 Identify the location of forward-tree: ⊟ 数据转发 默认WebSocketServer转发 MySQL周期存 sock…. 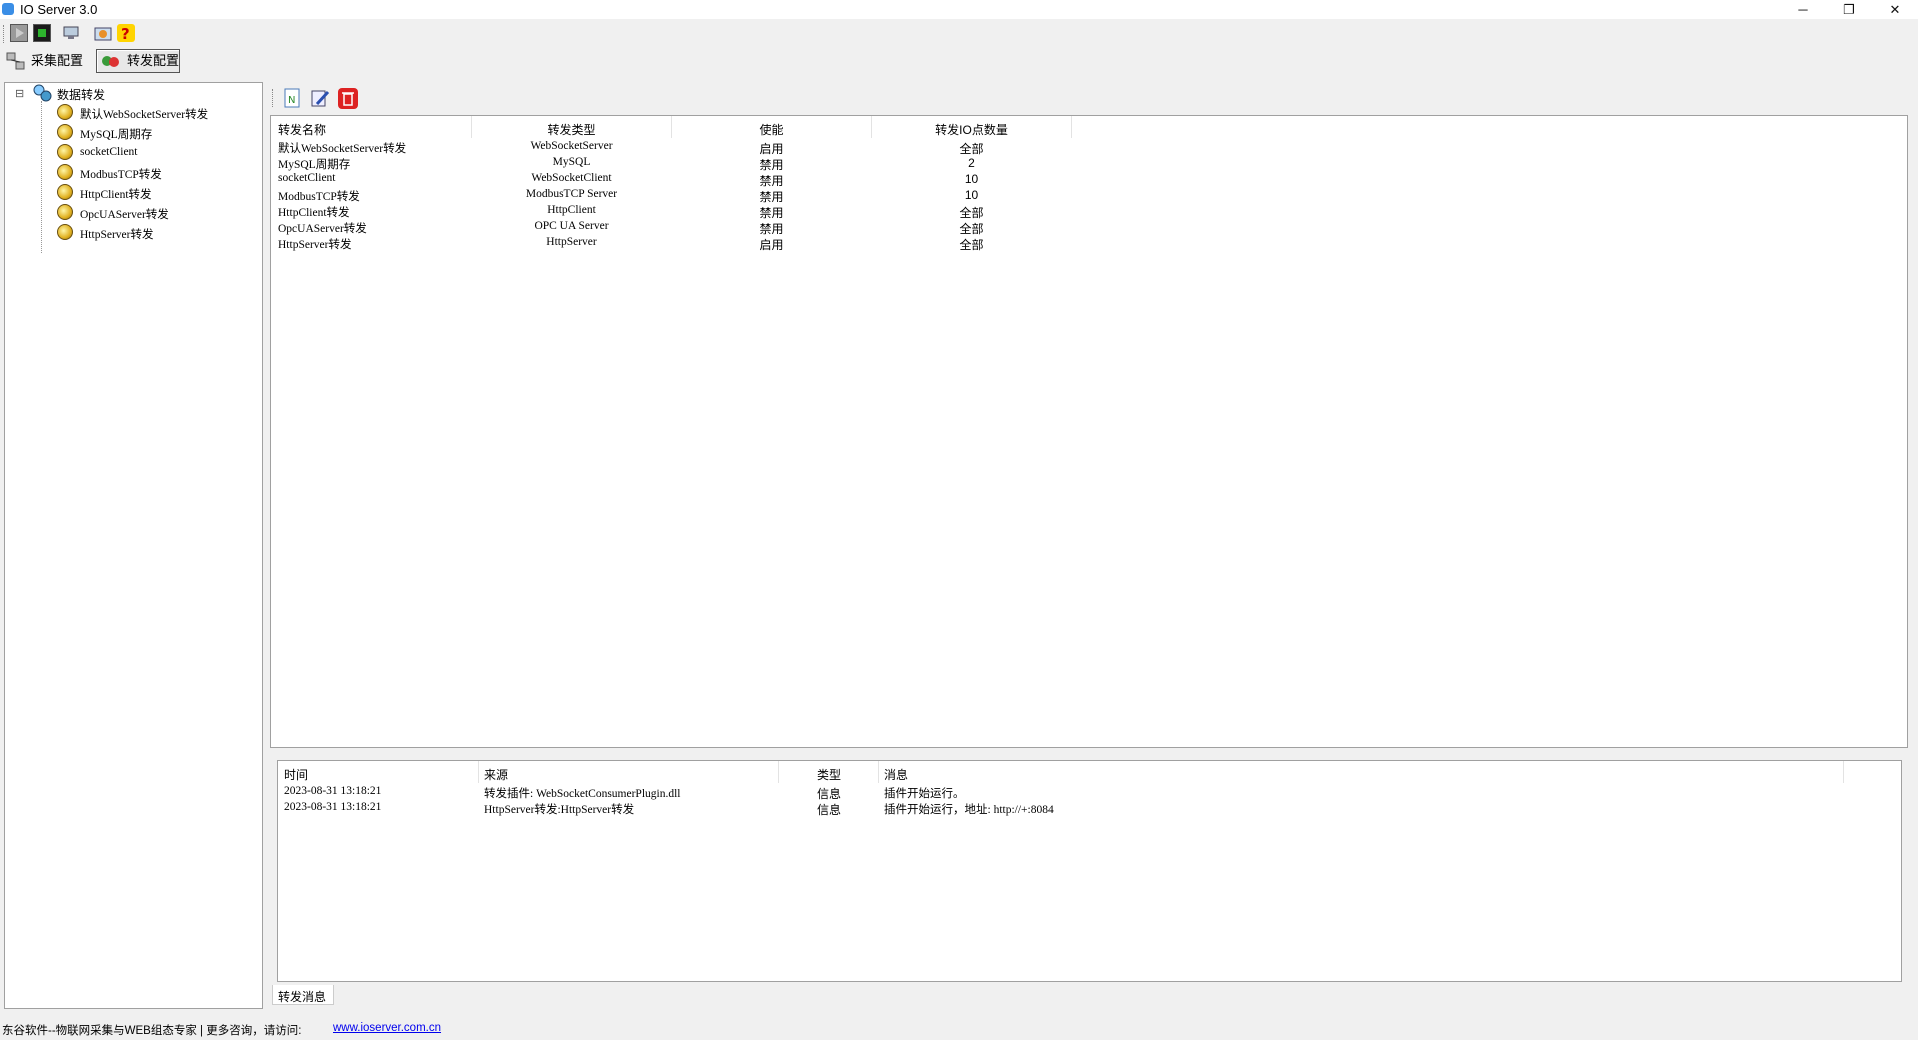
(133, 545).